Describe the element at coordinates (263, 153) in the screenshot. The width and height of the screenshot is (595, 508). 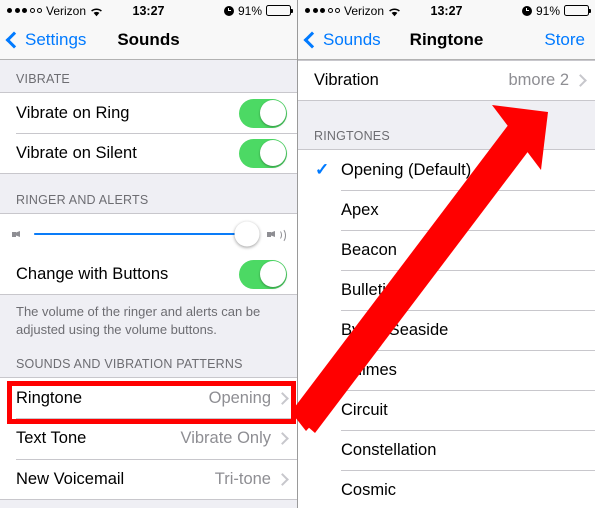
I see `toggle-vibrate-on-silent` at that location.